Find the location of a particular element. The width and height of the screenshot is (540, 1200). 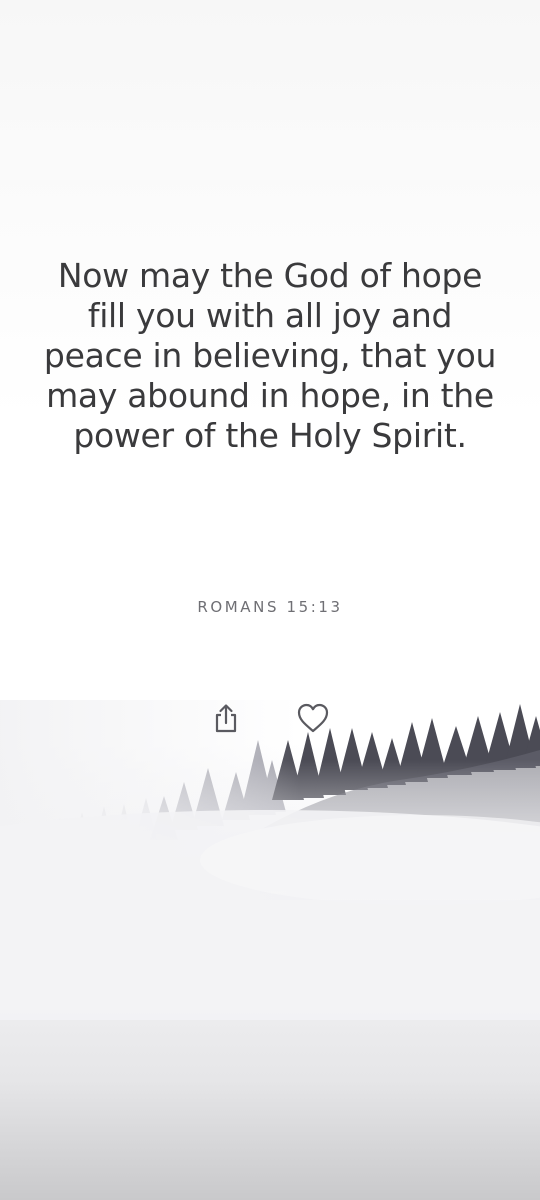

heart-icon is located at coordinates (313, 718).